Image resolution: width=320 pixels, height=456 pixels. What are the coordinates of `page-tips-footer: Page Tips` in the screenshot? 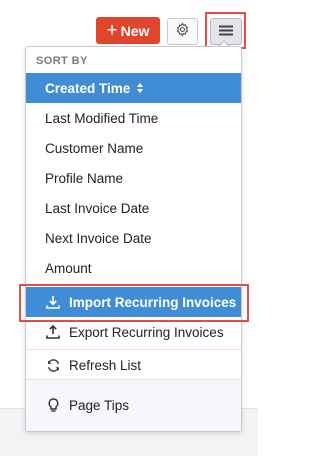 It's located at (133, 405).